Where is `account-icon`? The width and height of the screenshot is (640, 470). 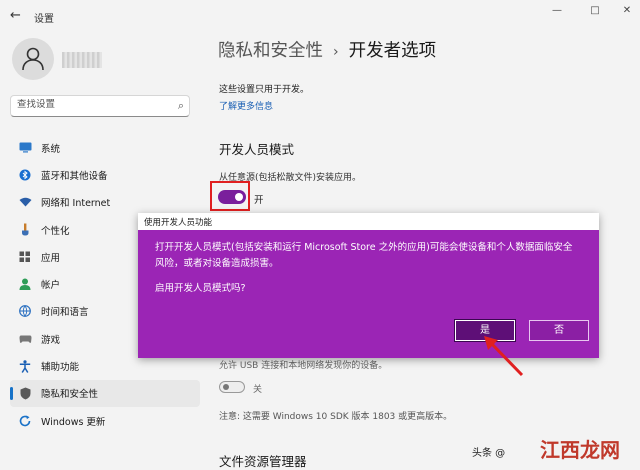
account-icon is located at coordinates (25, 284).